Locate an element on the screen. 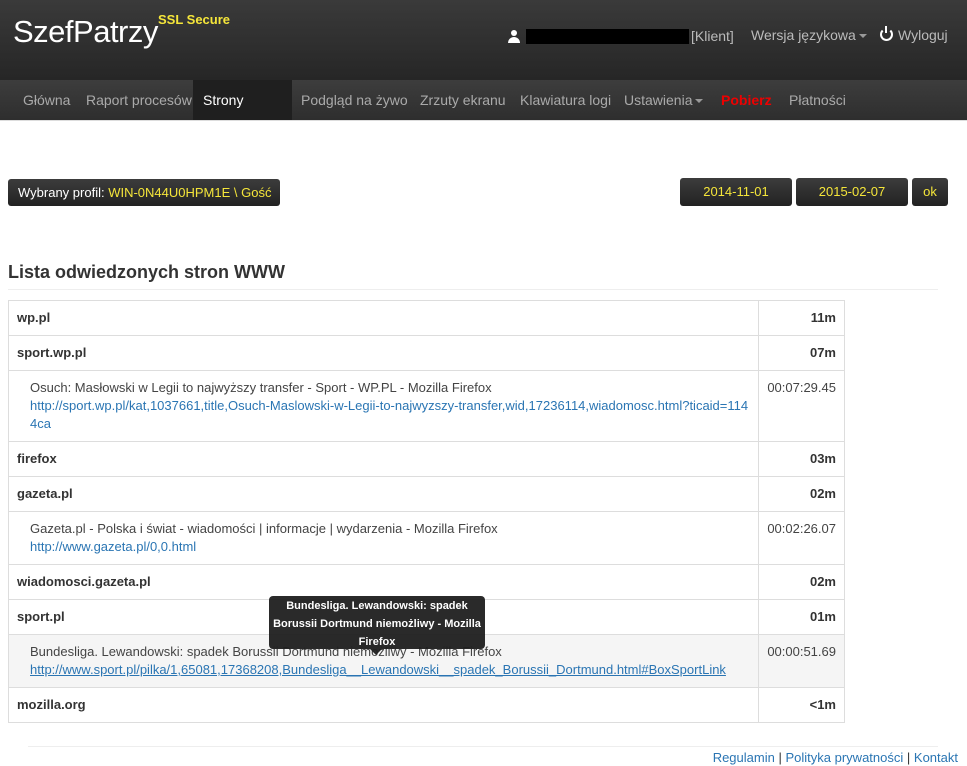 Image resolution: width=967 pixels, height=766 pixels. title-divider is located at coordinates (473, 289).